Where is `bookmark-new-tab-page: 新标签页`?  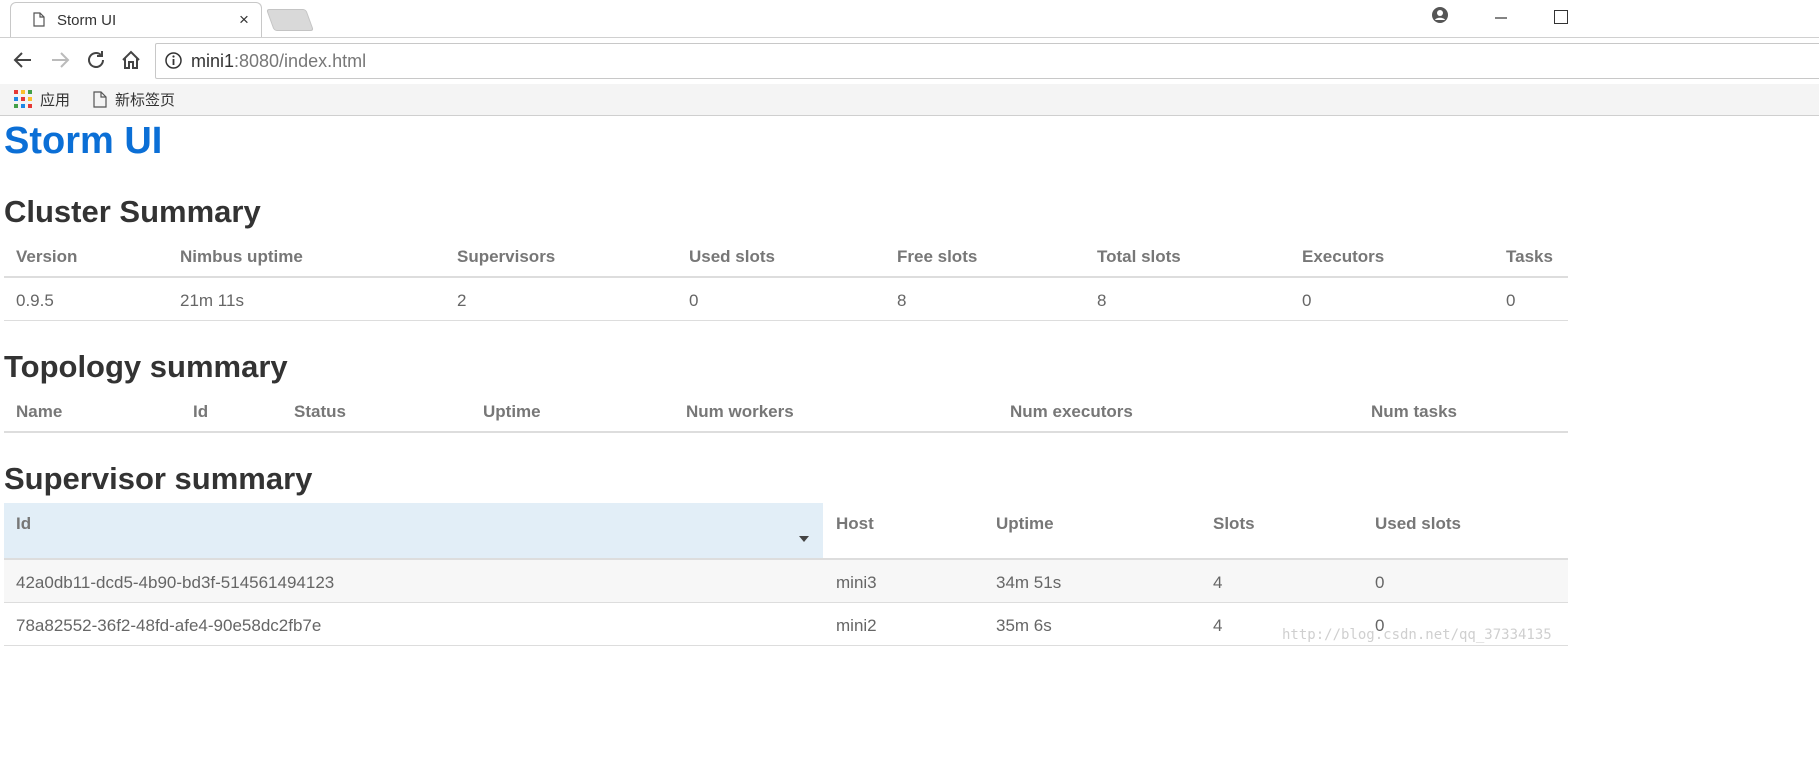
bookmark-new-tab-page: 新标签页 is located at coordinates (134, 99).